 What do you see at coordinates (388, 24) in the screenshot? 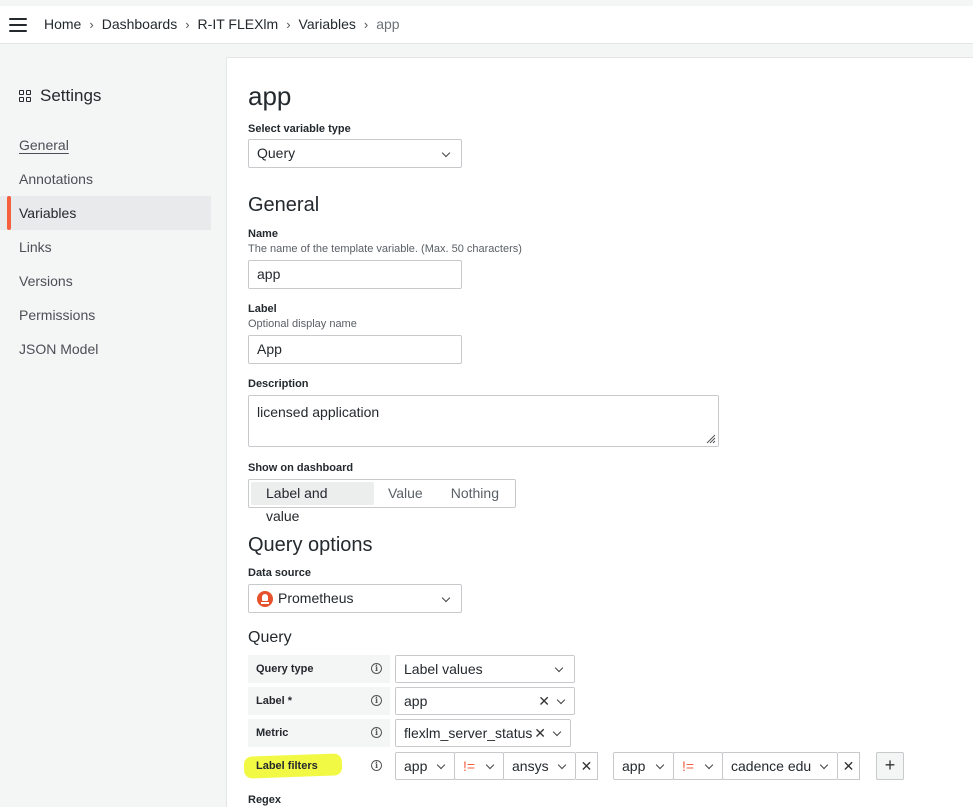
I see `breadcrumb-current: app` at bounding box center [388, 24].